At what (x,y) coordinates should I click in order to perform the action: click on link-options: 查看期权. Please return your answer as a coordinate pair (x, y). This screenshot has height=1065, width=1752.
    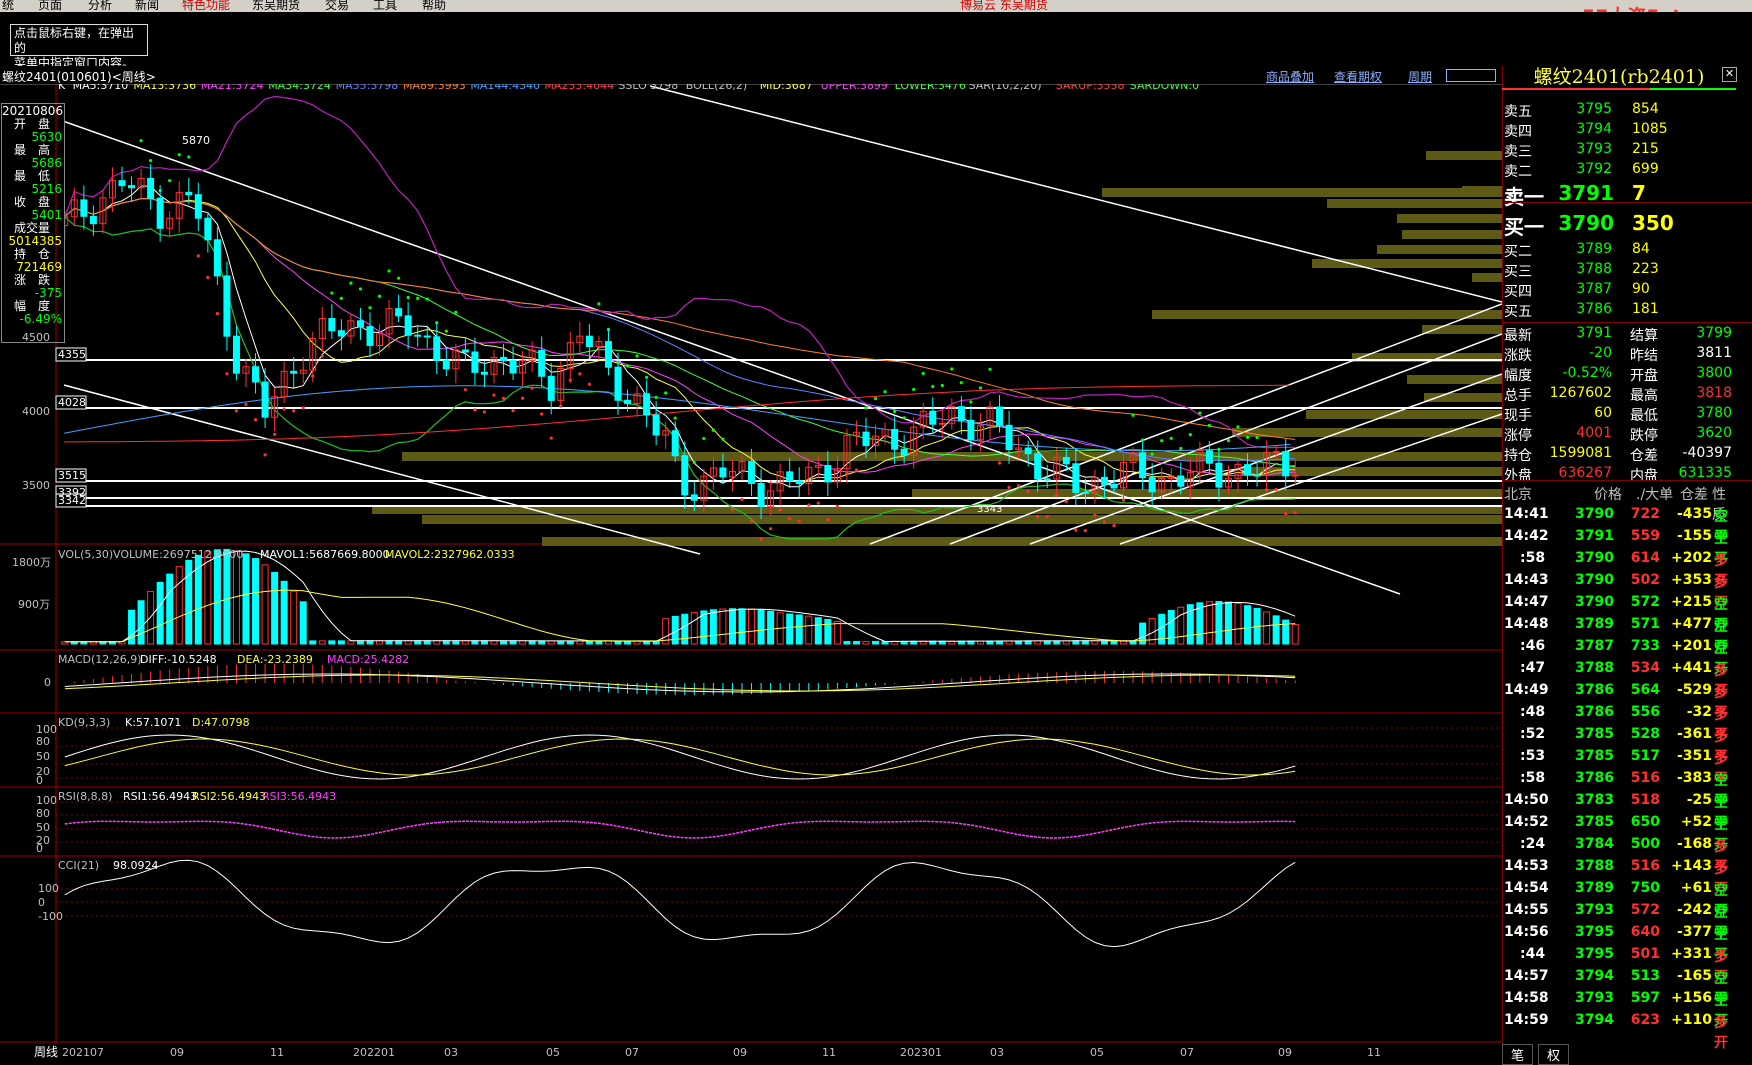
    Looking at the image, I should click on (1358, 76).